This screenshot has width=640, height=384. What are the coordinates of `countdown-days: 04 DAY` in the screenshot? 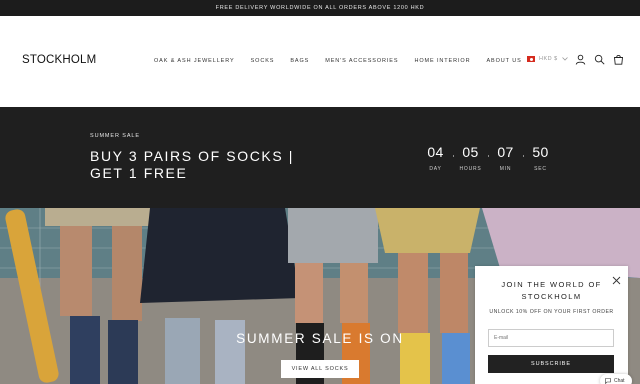 It's located at (436, 158).